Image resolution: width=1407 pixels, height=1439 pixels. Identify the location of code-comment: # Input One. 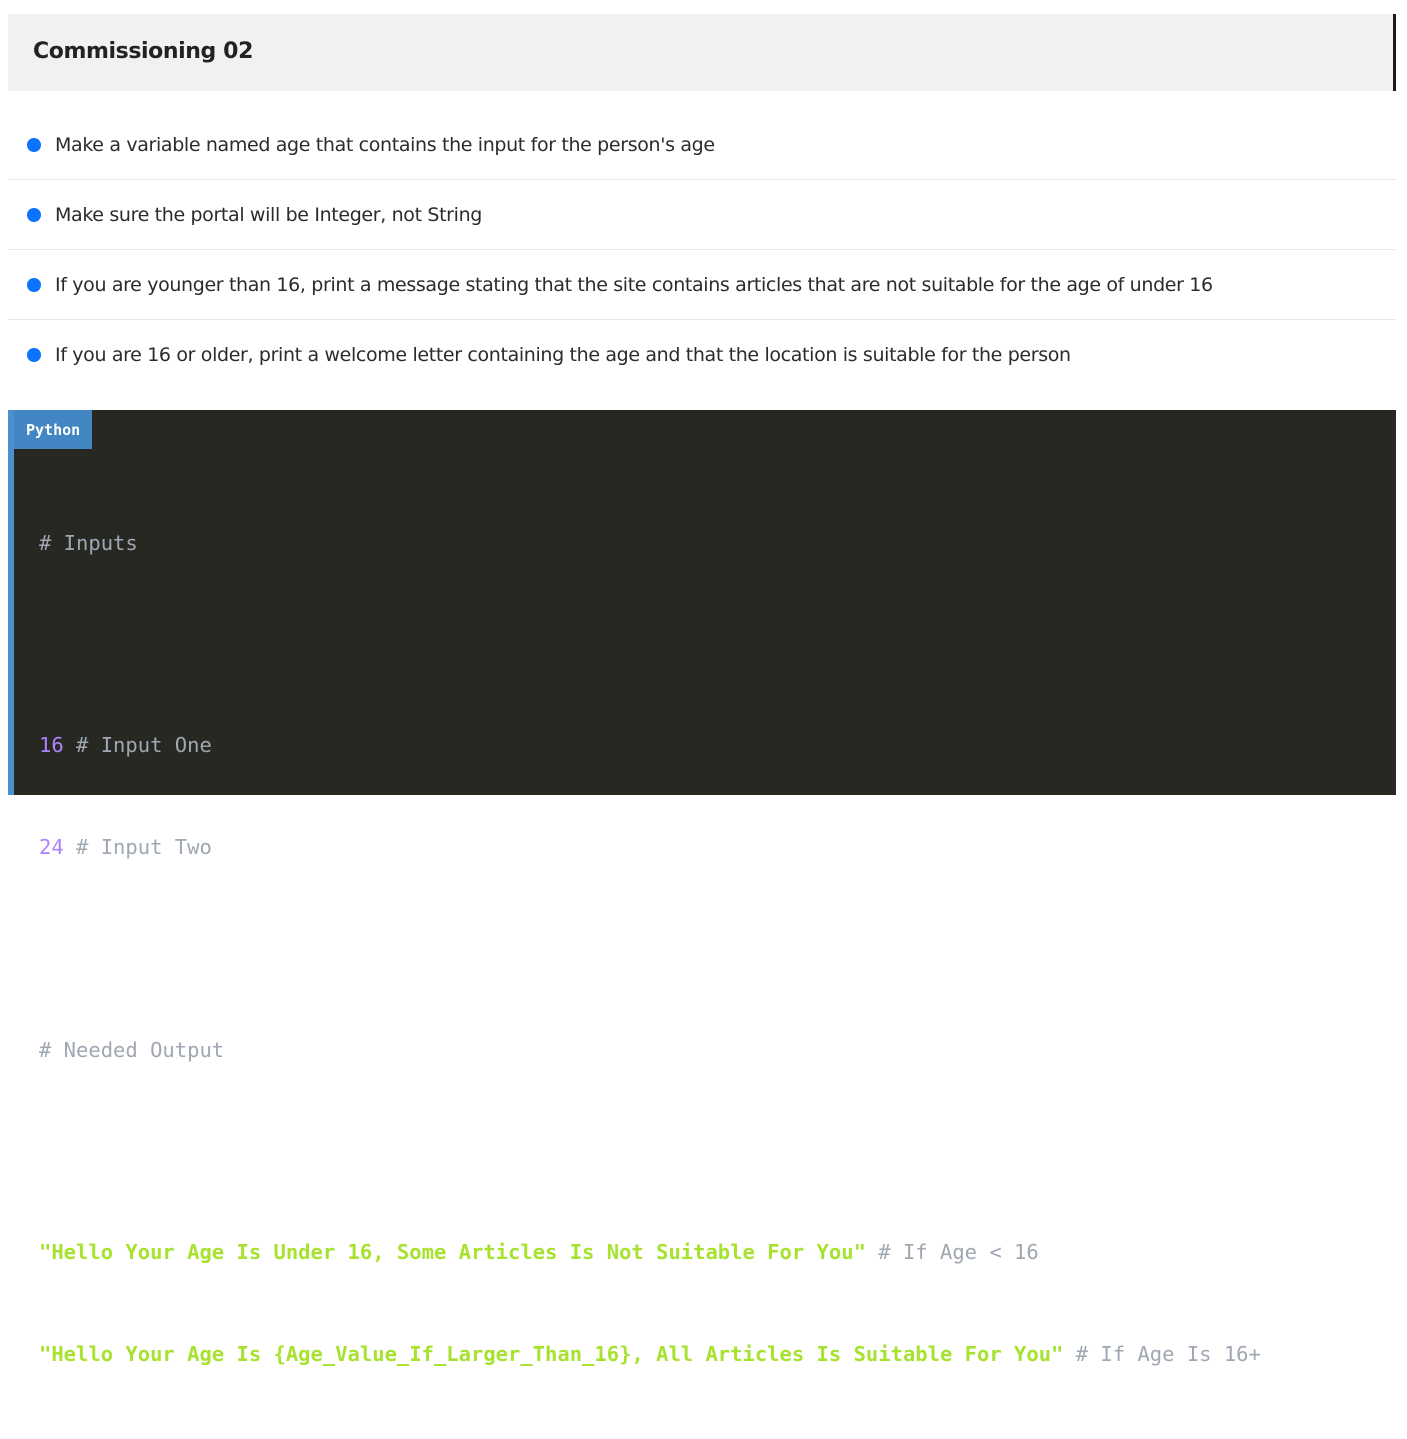
(144, 745).